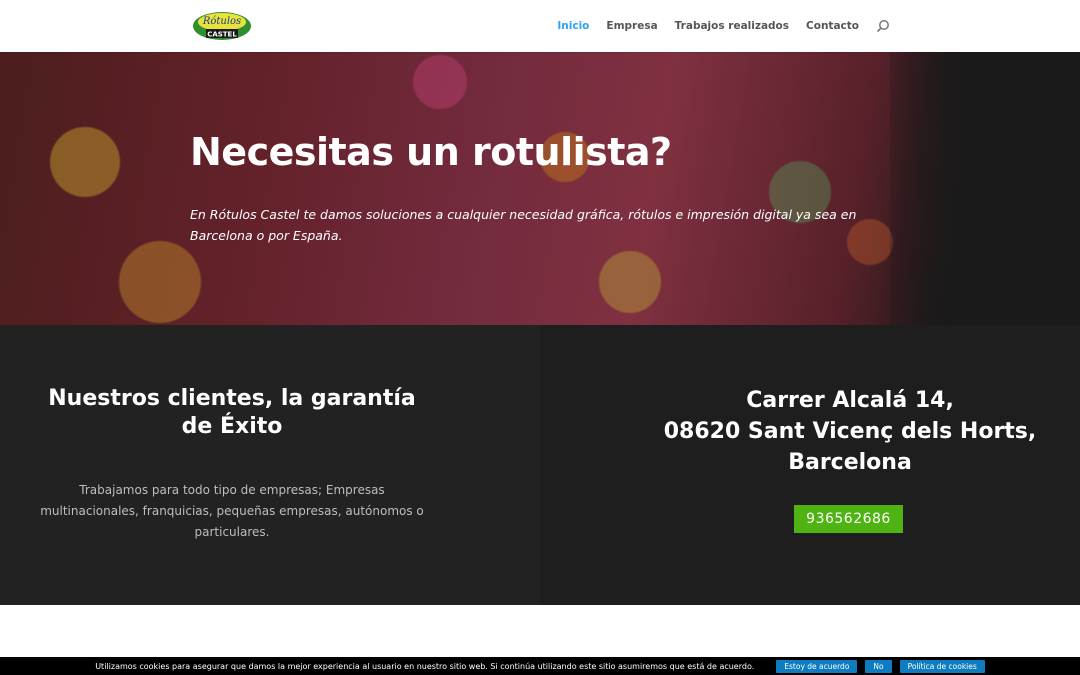  I want to click on nav-empresa: Empresa, so click(631, 26).